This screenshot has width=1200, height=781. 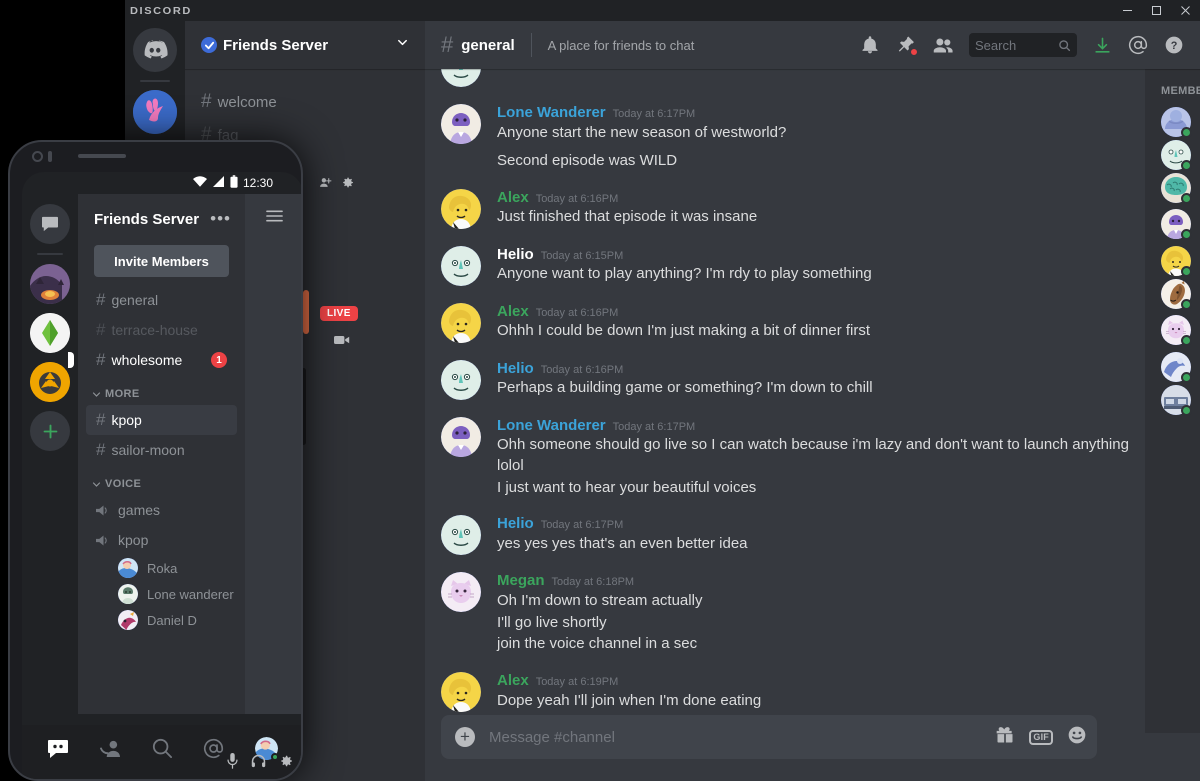 I want to click on video-icon, so click(x=342, y=342).